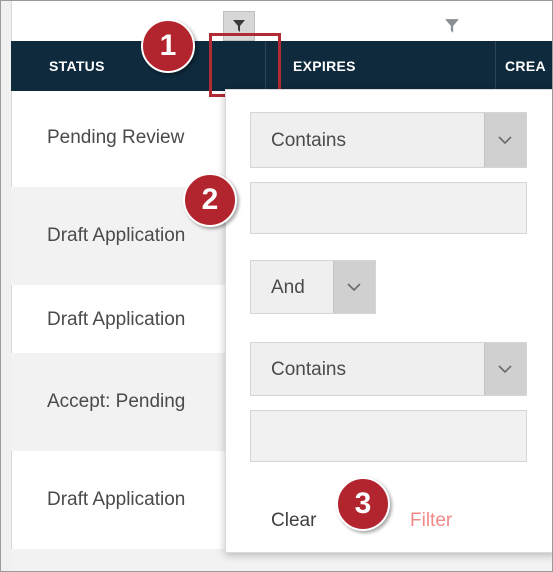 Image resolution: width=553 pixels, height=572 pixels. I want to click on operator-select-2: Contains, so click(388, 369).